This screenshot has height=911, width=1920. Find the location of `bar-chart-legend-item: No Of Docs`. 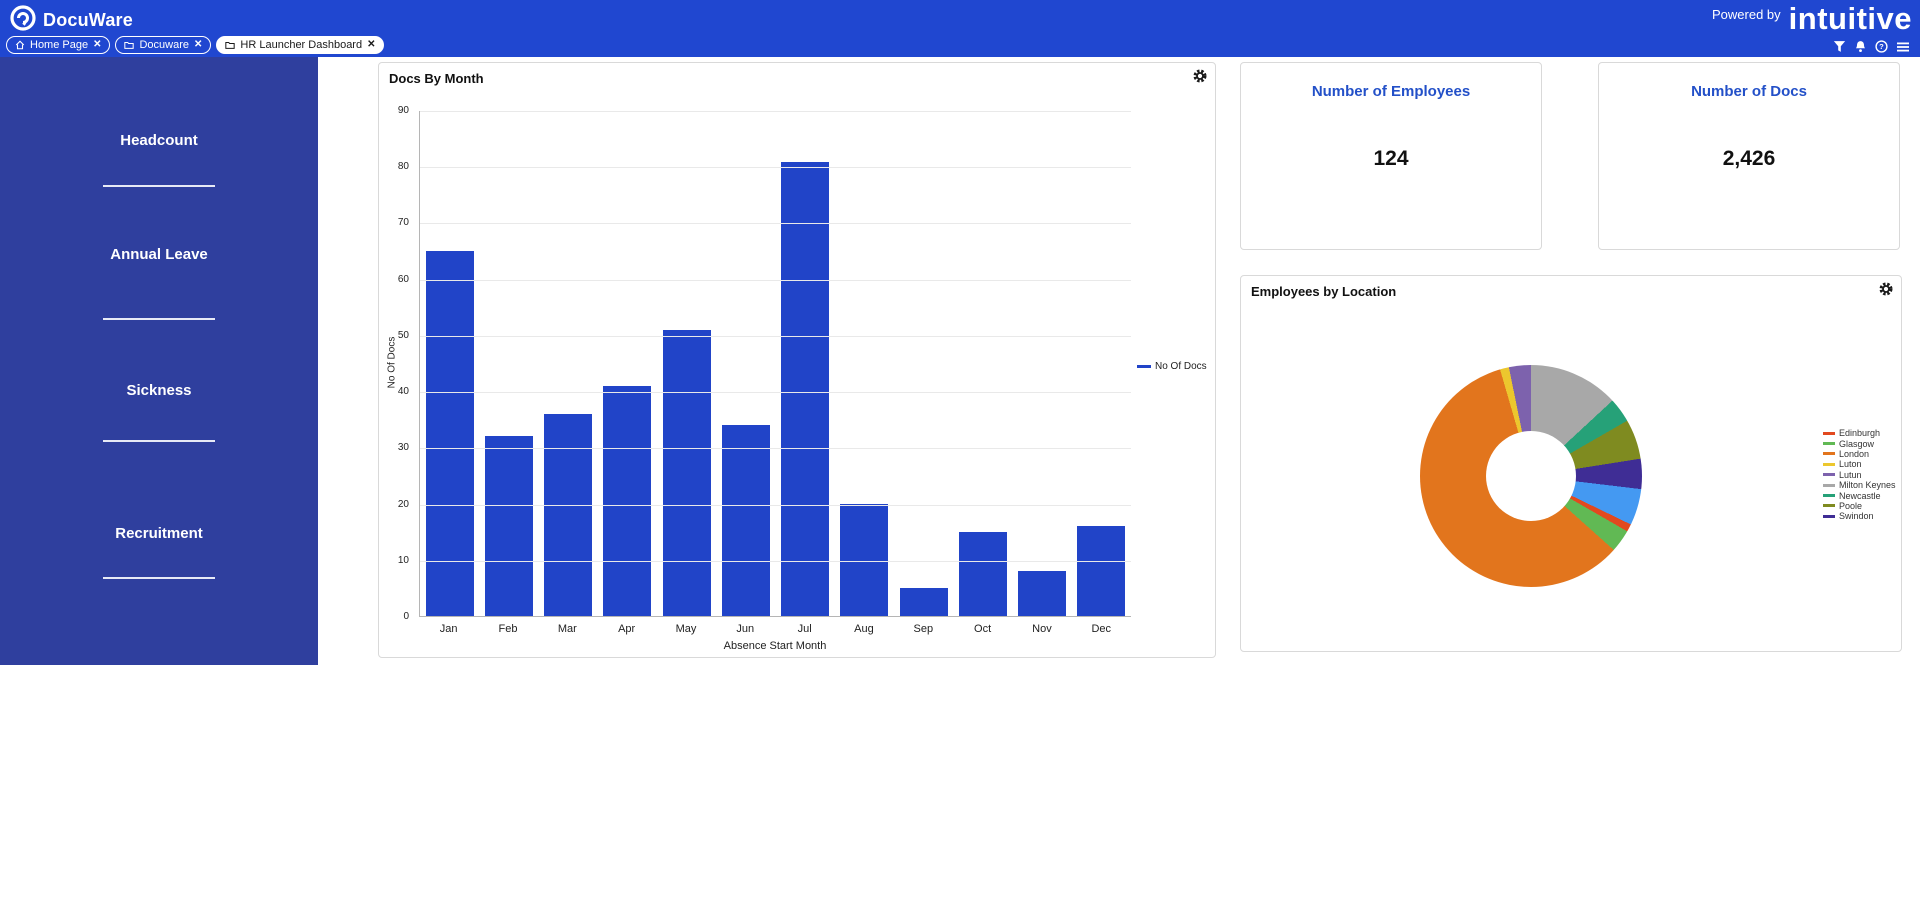

bar-chart-legend-item: No Of Docs is located at coordinates (1172, 366).